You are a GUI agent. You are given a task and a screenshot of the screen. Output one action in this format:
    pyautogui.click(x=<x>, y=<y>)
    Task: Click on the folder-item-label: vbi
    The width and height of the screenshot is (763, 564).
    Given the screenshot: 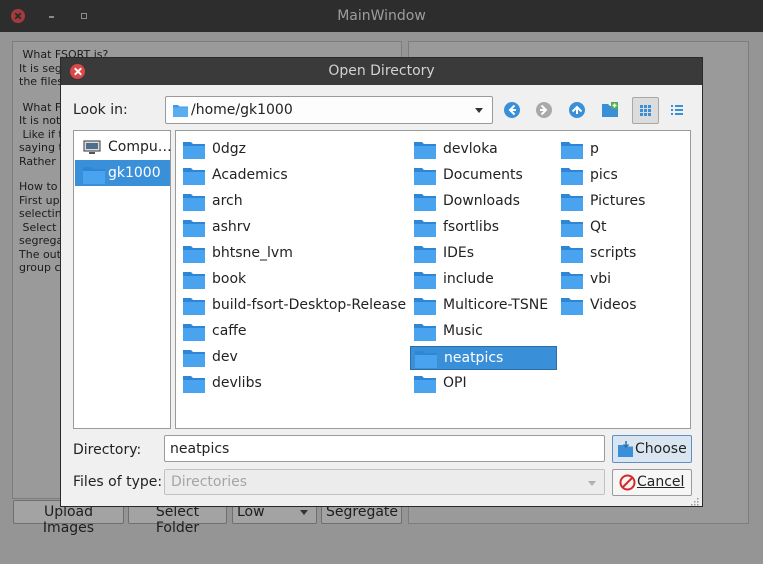 What is the action you would take?
    pyautogui.click(x=601, y=279)
    